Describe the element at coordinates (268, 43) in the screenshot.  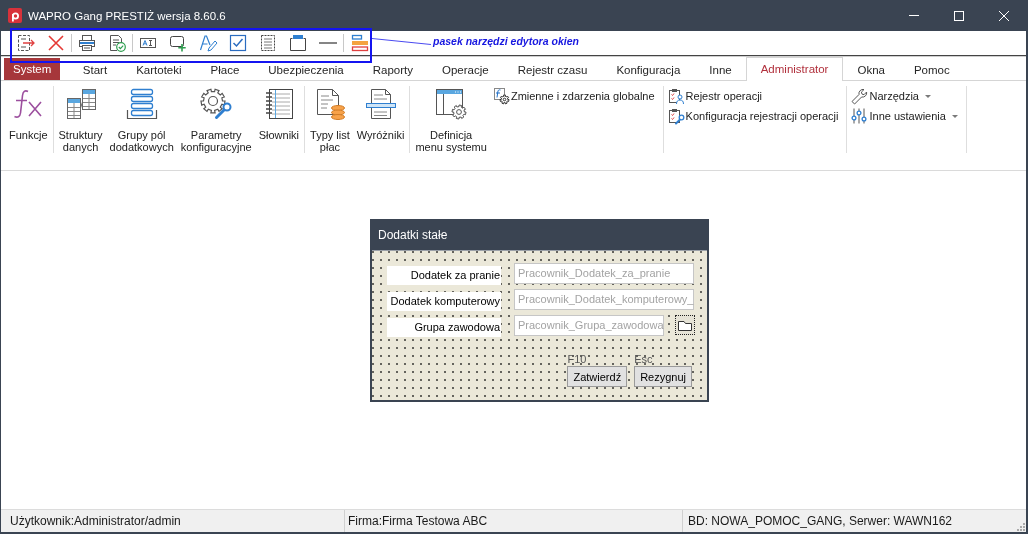
I see `list-box-icon` at that location.